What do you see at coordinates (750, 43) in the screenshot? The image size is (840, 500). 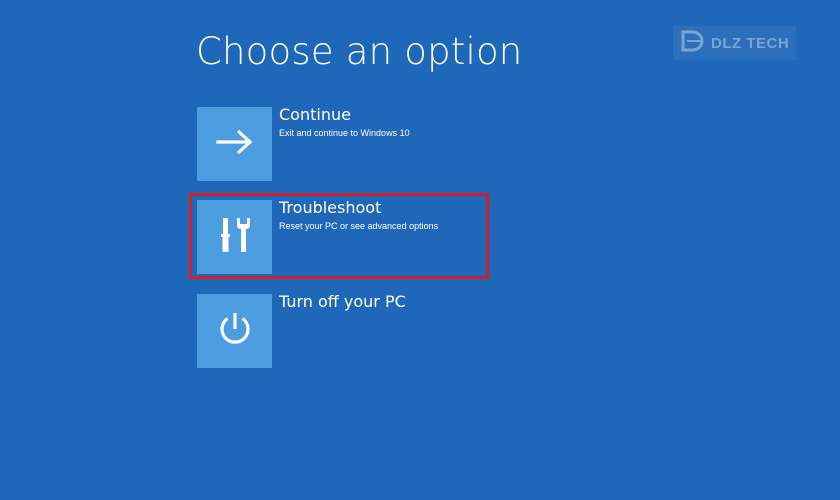 I see `watermark-text: DLZ TECH` at bounding box center [750, 43].